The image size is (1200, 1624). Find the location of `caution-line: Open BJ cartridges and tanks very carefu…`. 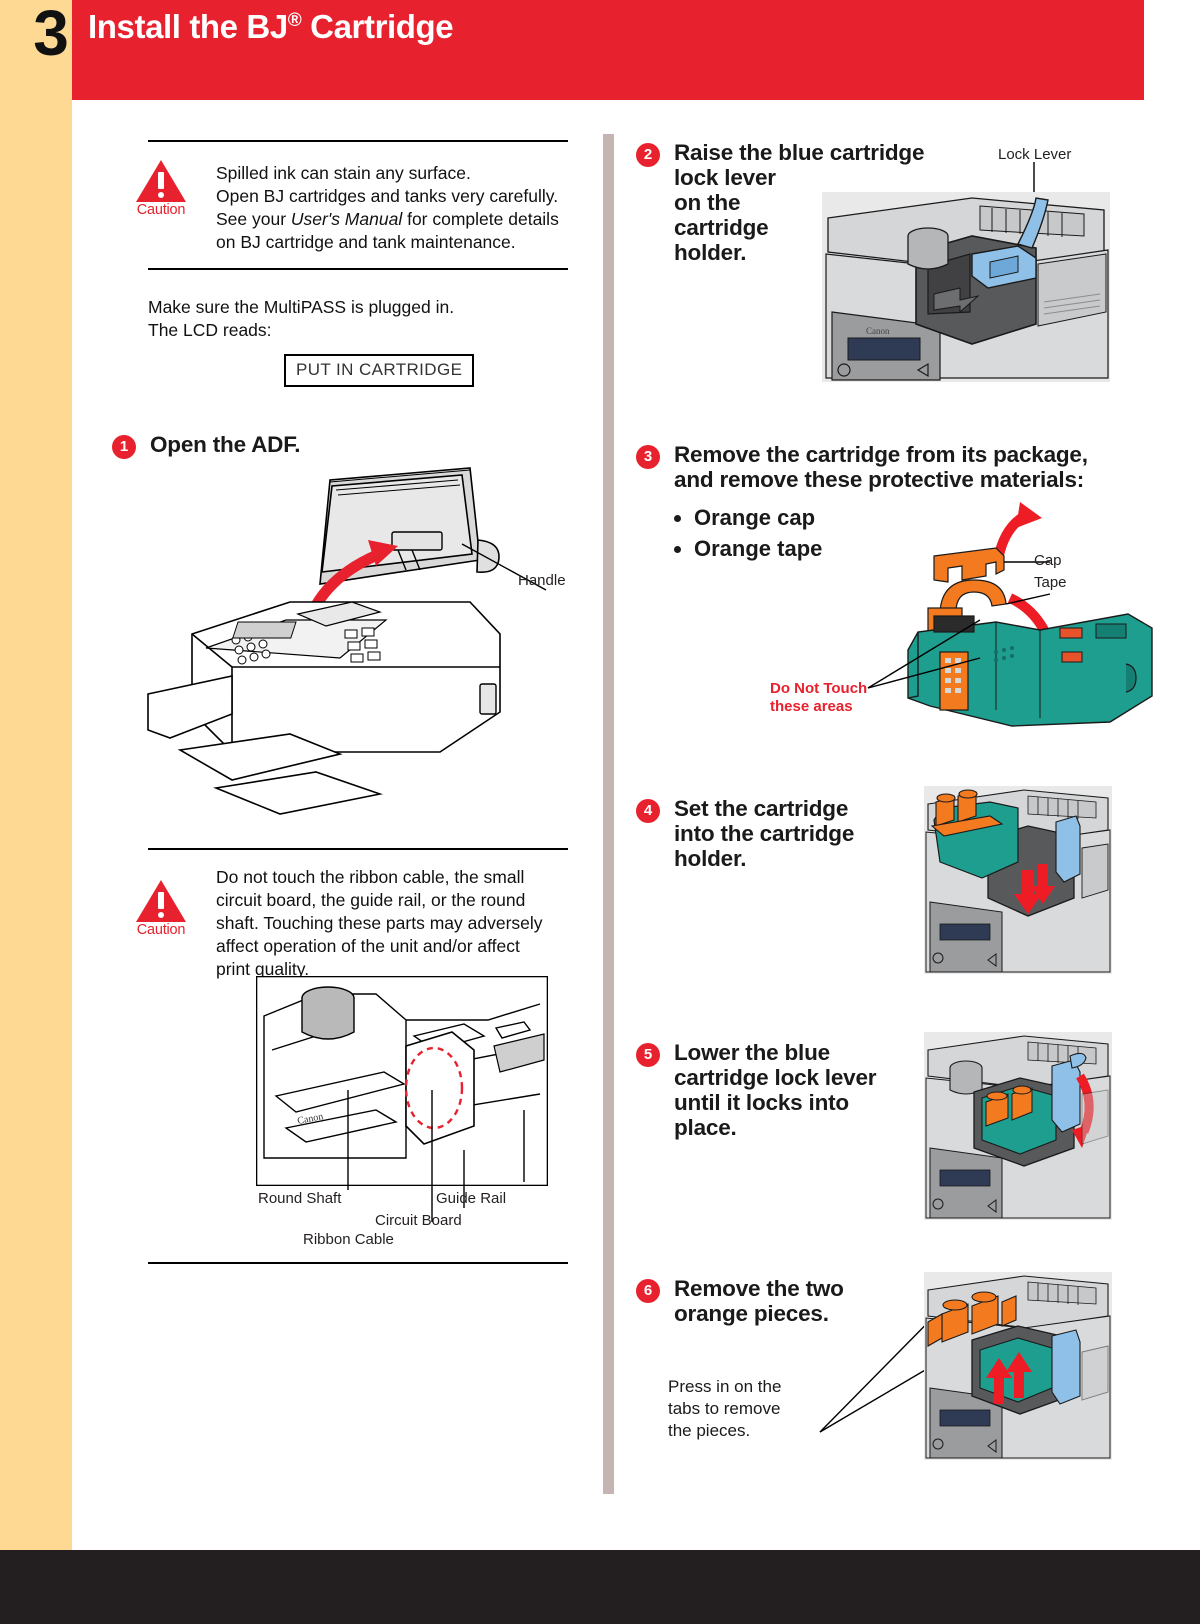

caution-line: Open BJ cartridges and tanks very carefu… is located at coordinates (387, 196).